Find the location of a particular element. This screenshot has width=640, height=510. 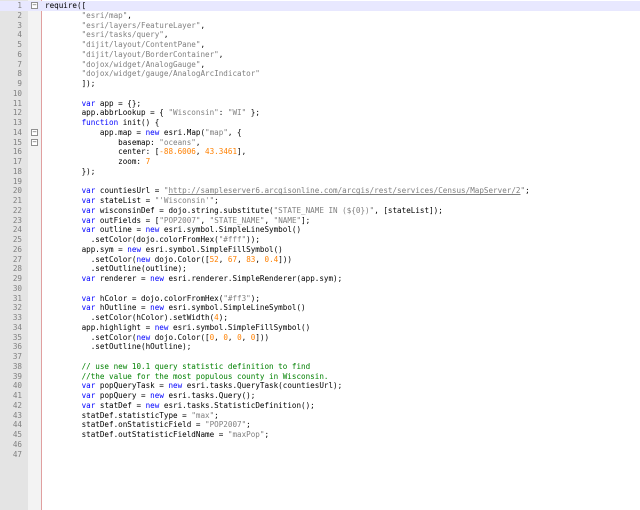

line-code: require([ is located at coordinates (66, 5).